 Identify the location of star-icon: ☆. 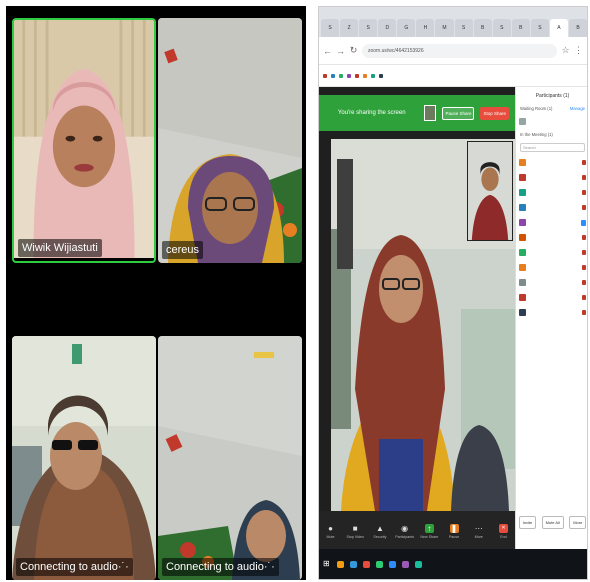
(565, 50).